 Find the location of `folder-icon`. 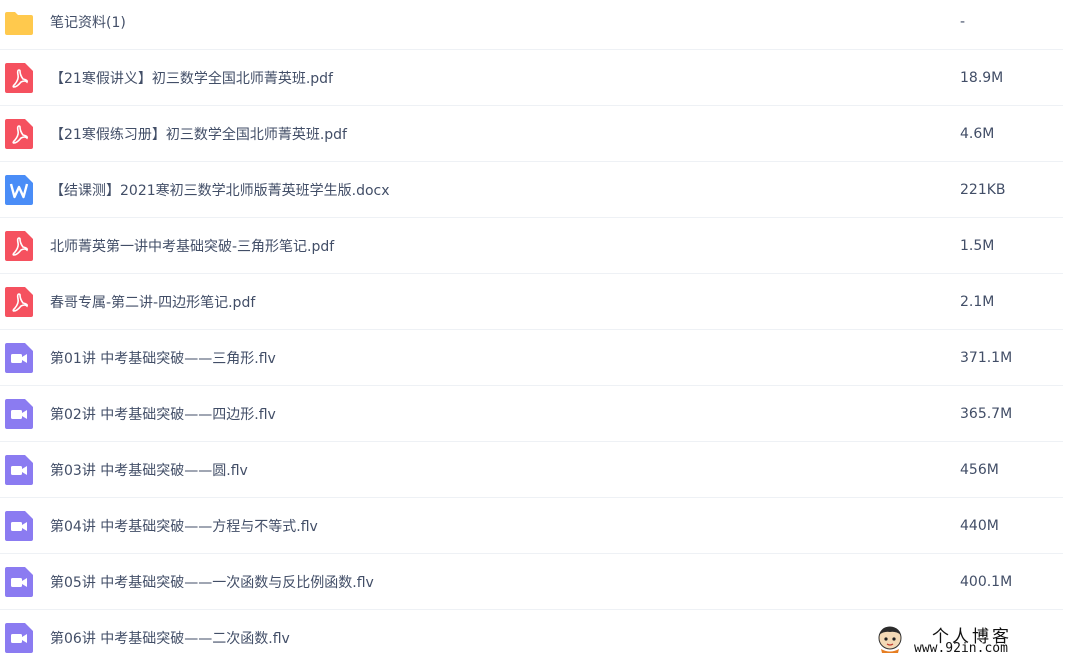

folder-icon is located at coordinates (19, 22).